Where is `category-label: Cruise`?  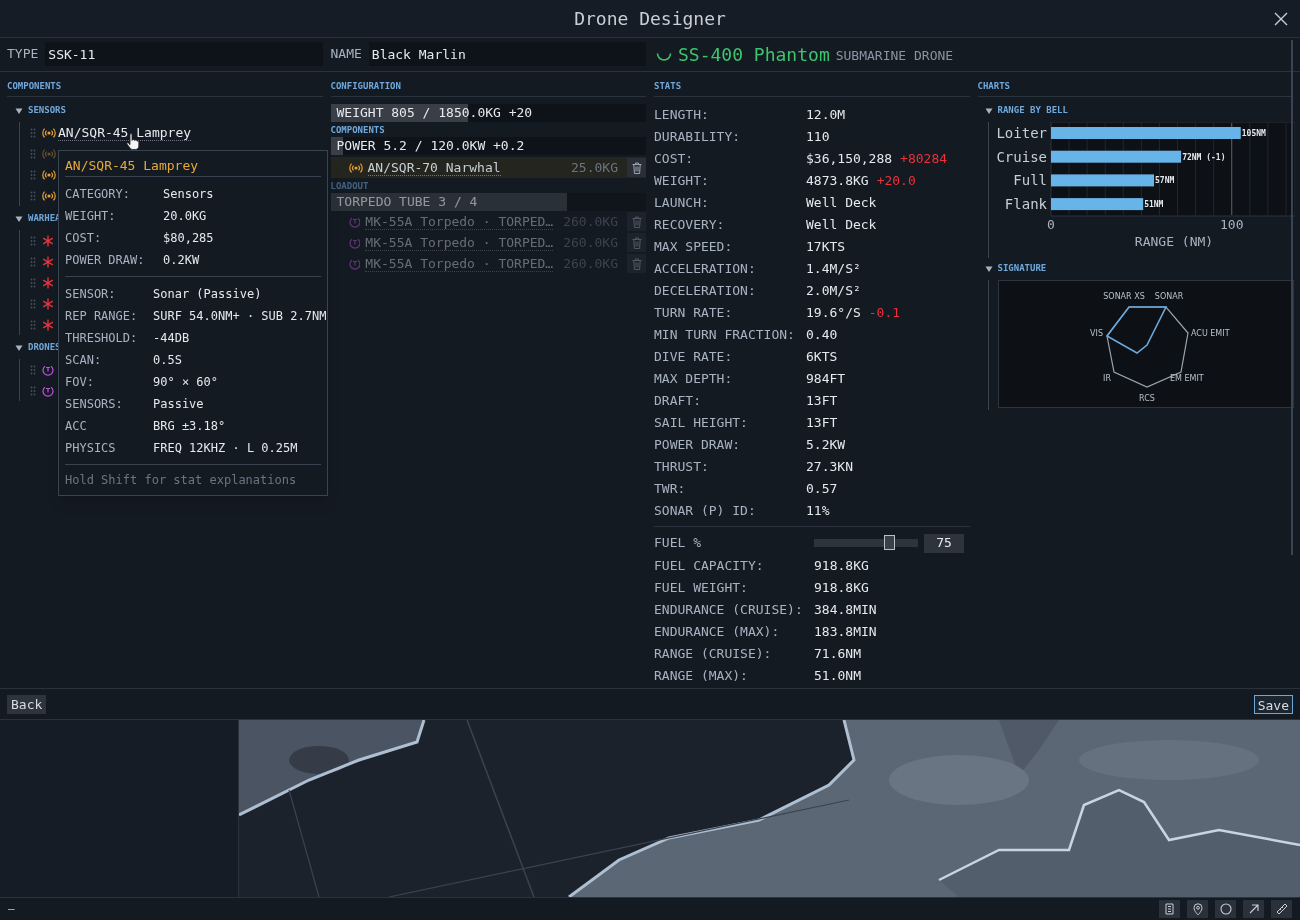 category-label: Cruise is located at coordinates (1021, 156).